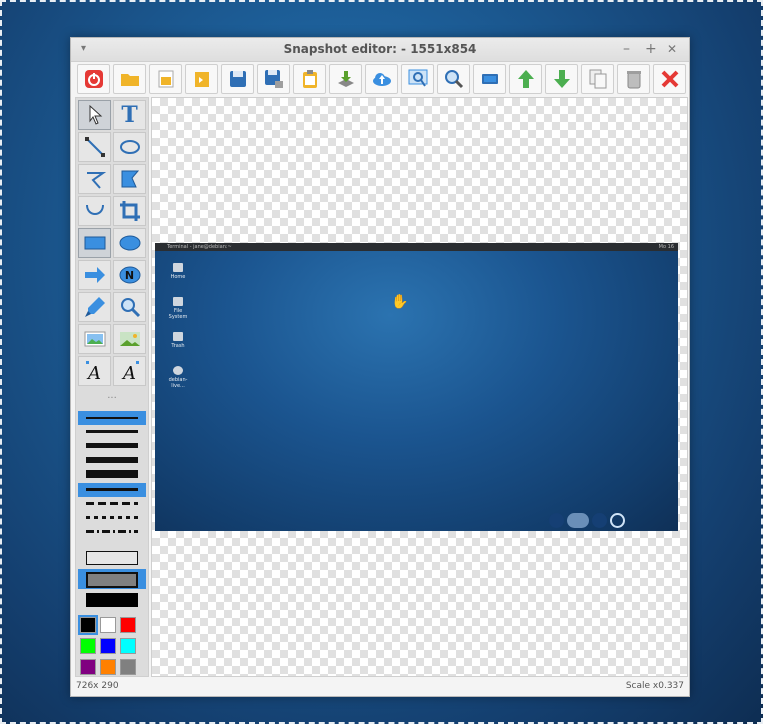 The image size is (763, 724). Describe the element at coordinates (112, 558) in the screenshot. I see `fill-style-outline` at that location.